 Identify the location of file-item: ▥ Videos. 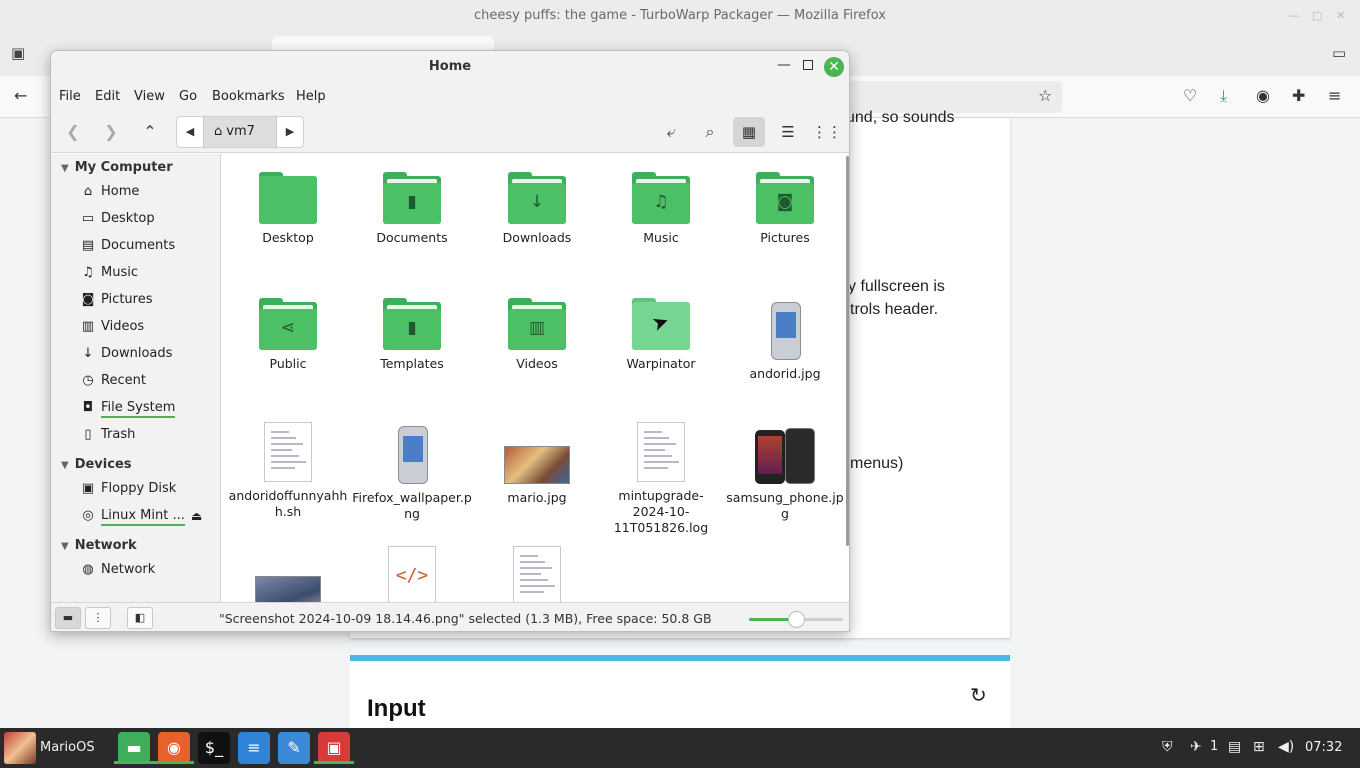
(537, 335).